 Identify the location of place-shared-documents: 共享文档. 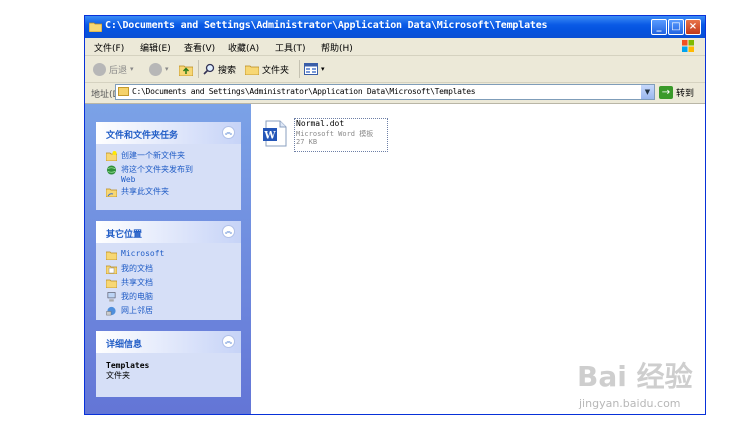
(168, 284).